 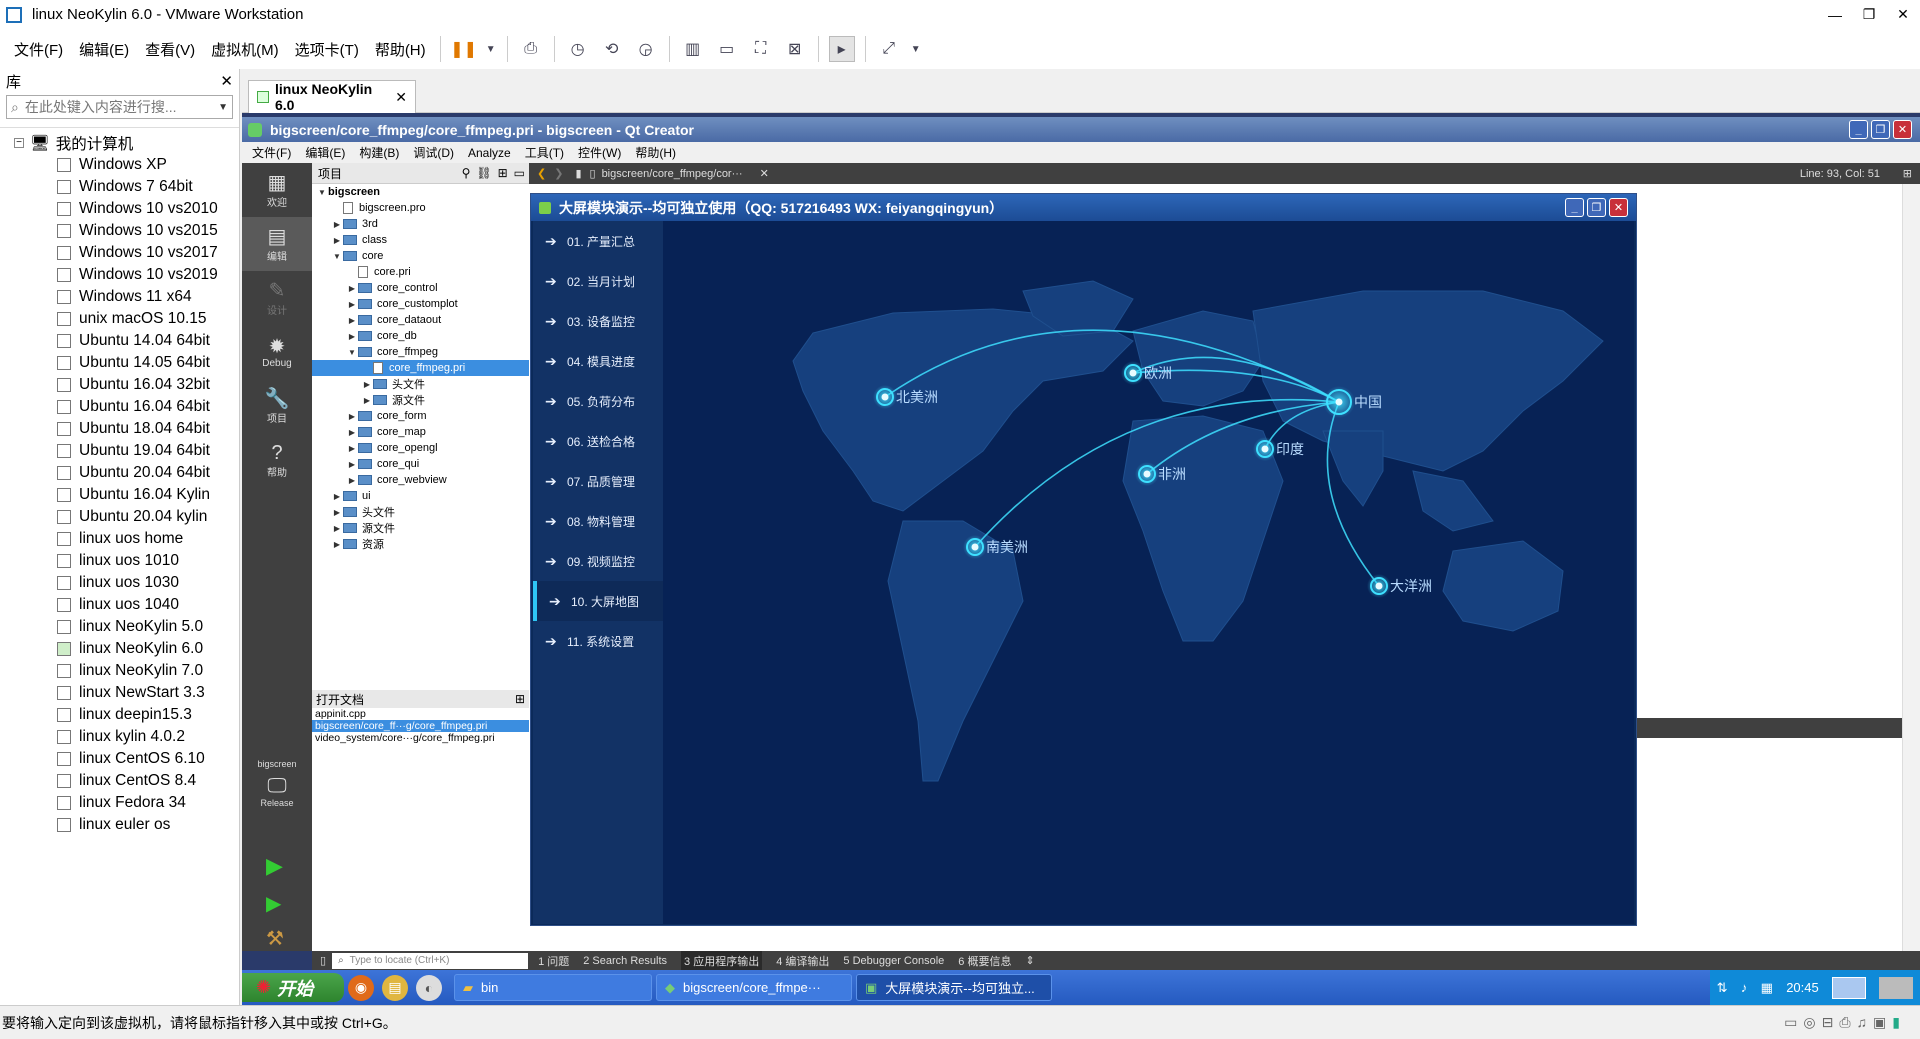 What do you see at coordinates (1896, 987) in the screenshot?
I see `workspace-2-icon` at bounding box center [1896, 987].